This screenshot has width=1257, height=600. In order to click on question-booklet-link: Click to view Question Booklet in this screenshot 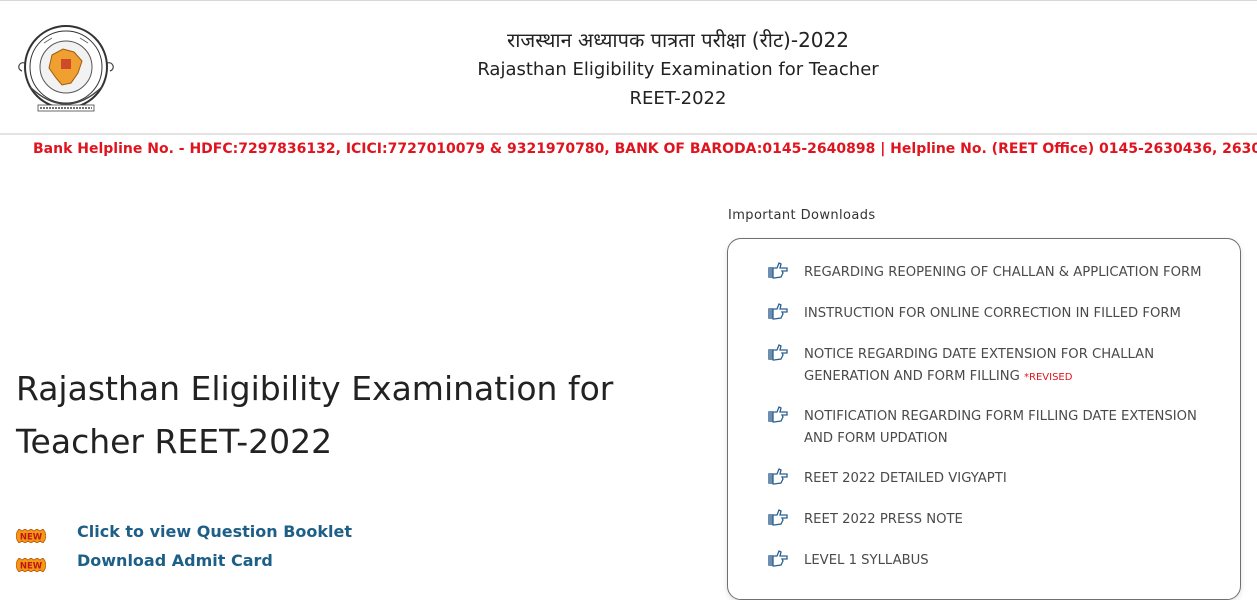, I will do `click(214, 531)`.